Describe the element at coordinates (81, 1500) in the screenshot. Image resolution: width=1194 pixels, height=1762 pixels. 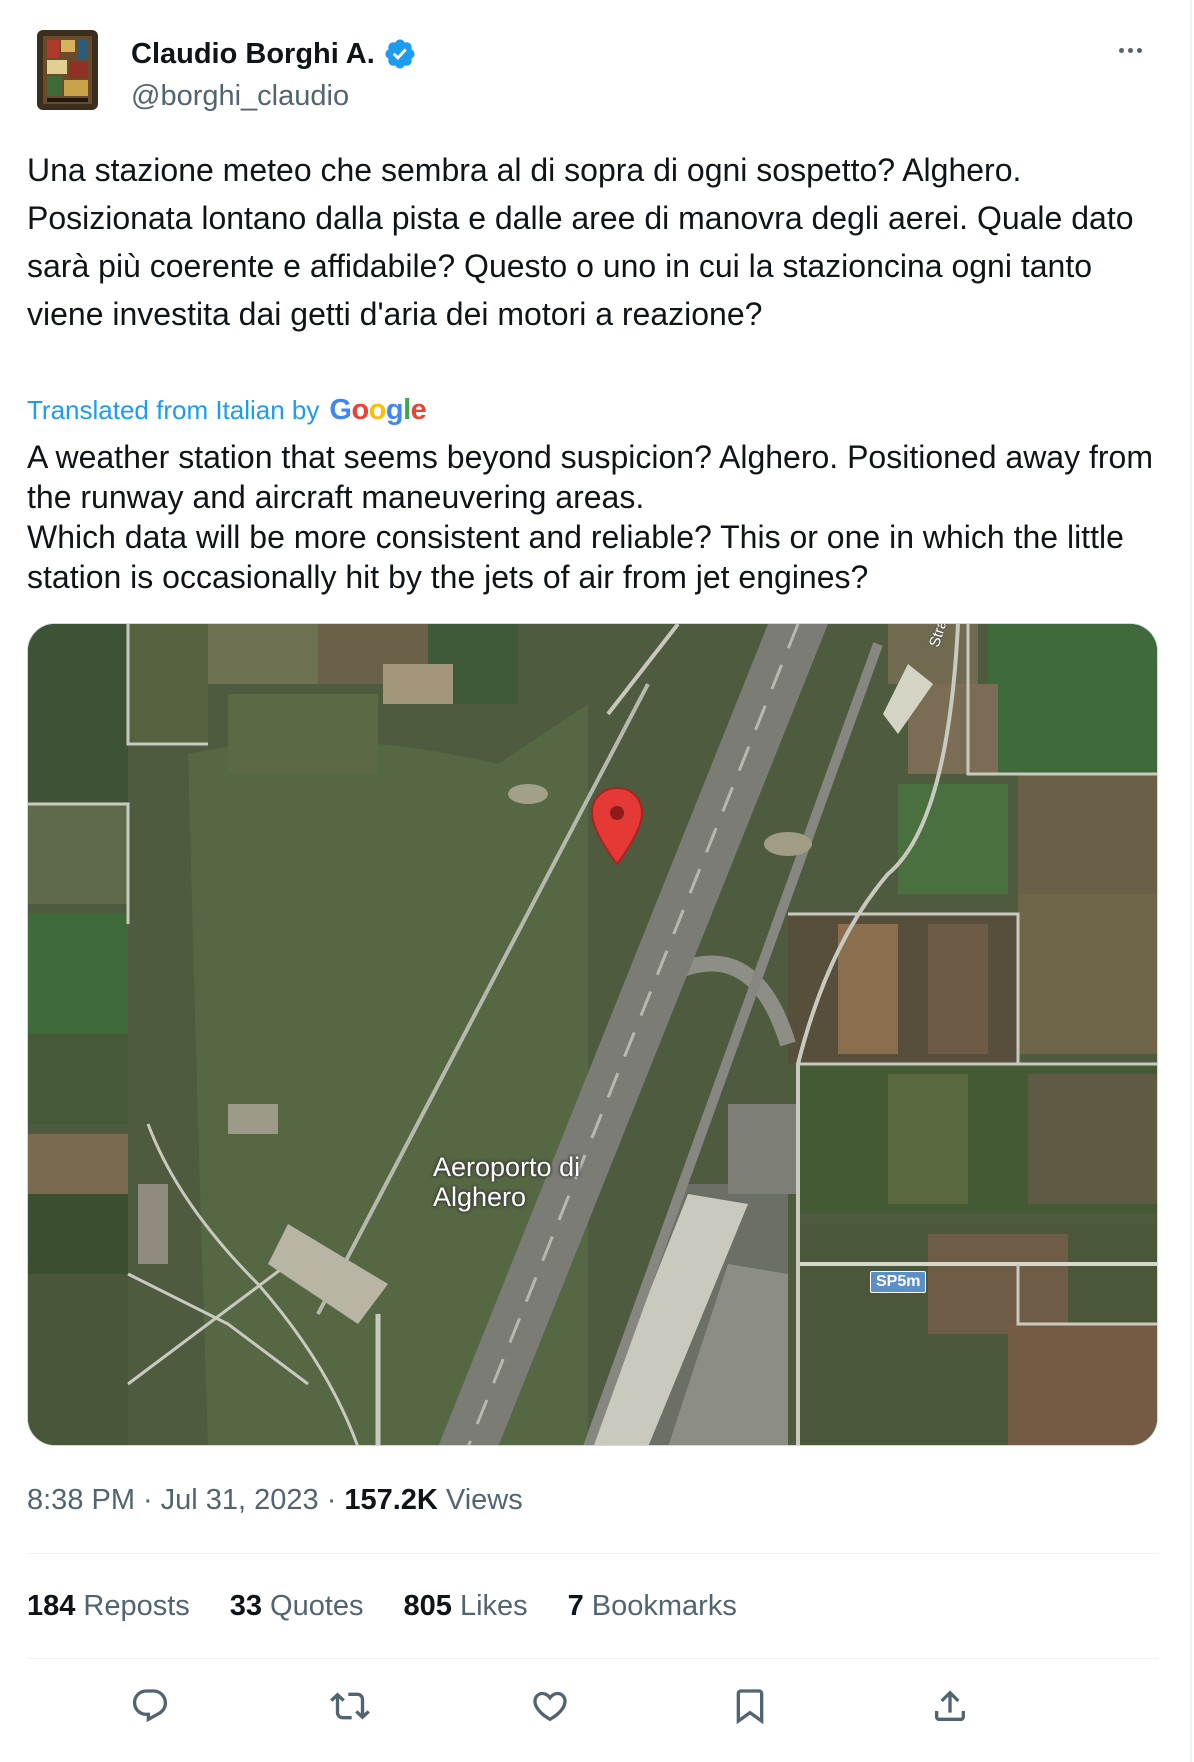
I see `tweet-time: 8:38 PM` at that location.